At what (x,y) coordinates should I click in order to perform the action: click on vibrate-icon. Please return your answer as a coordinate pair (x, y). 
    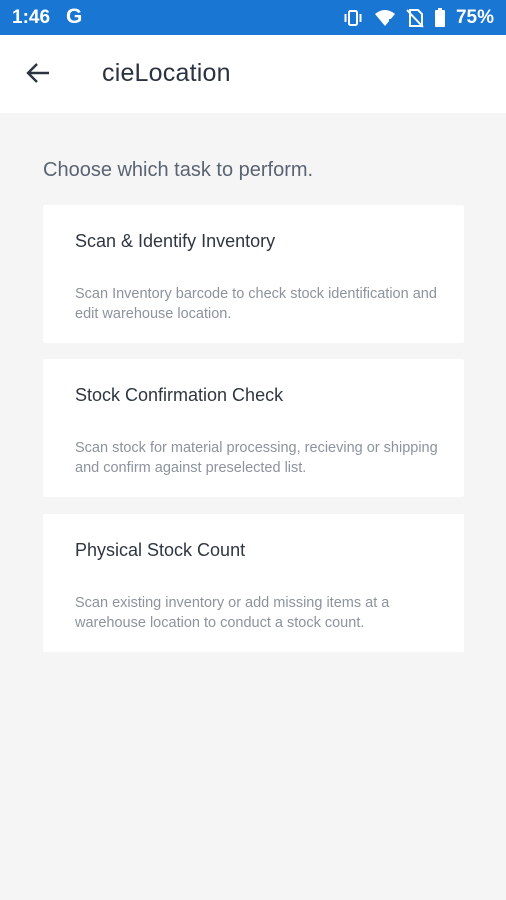
    Looking at the image, I should click on (353, 18).